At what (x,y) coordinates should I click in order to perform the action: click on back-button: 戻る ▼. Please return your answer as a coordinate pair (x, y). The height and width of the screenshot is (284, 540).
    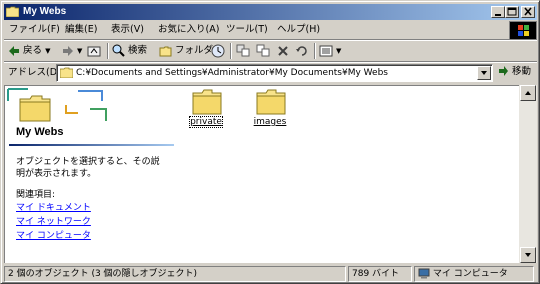
    Looking at the image, I should click on (29, 51).